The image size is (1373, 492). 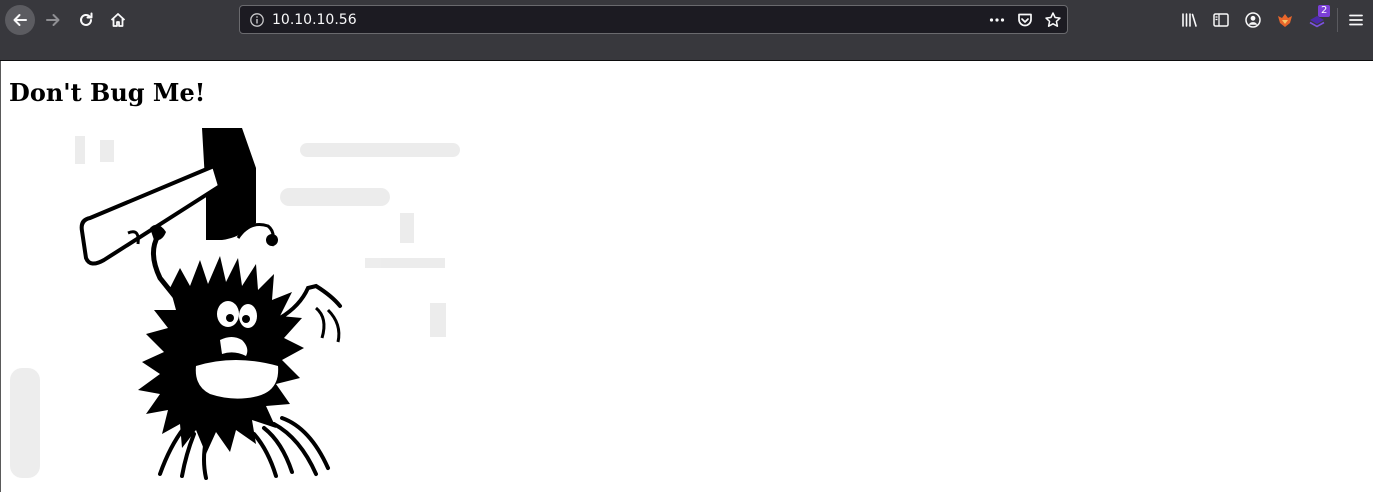 I want to click on more-dots-icon, so click(x=997, y=20).